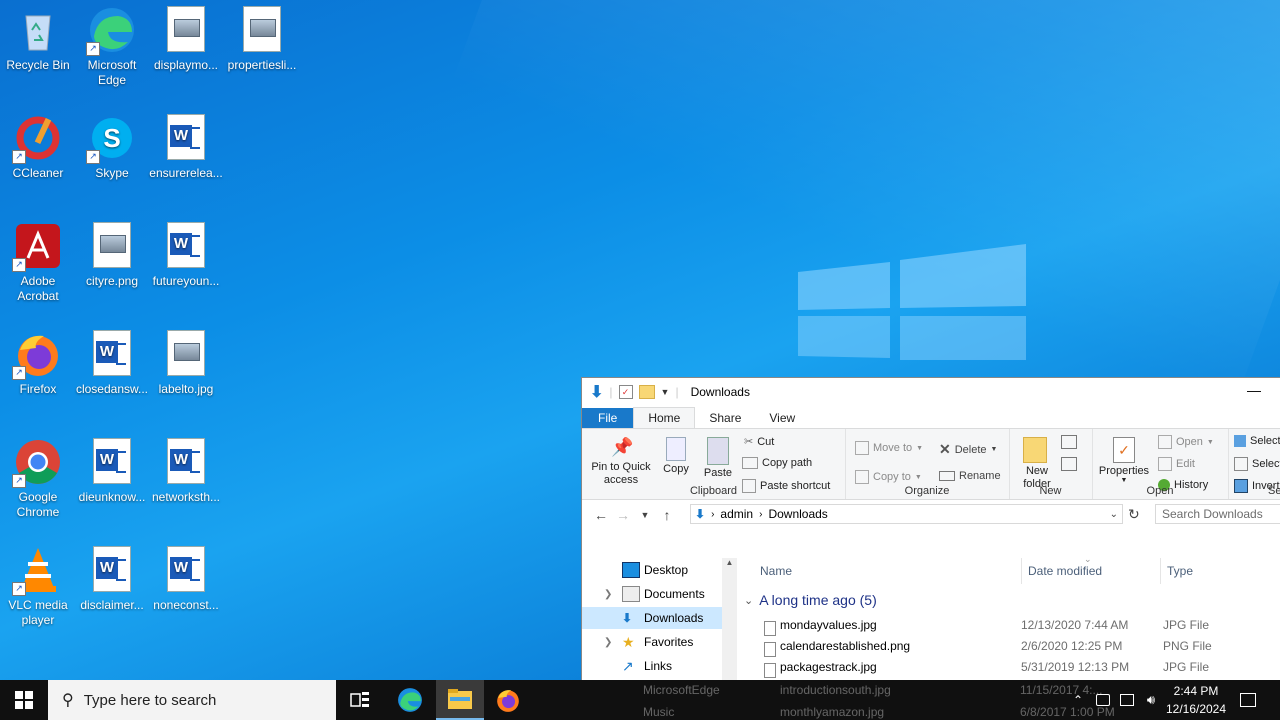 The height and width of the screenshot is (720, 1280). What do you see at coordinates (360, 700) in the screenshot?
I see `task-view-button` at bounding box center [360, 700].